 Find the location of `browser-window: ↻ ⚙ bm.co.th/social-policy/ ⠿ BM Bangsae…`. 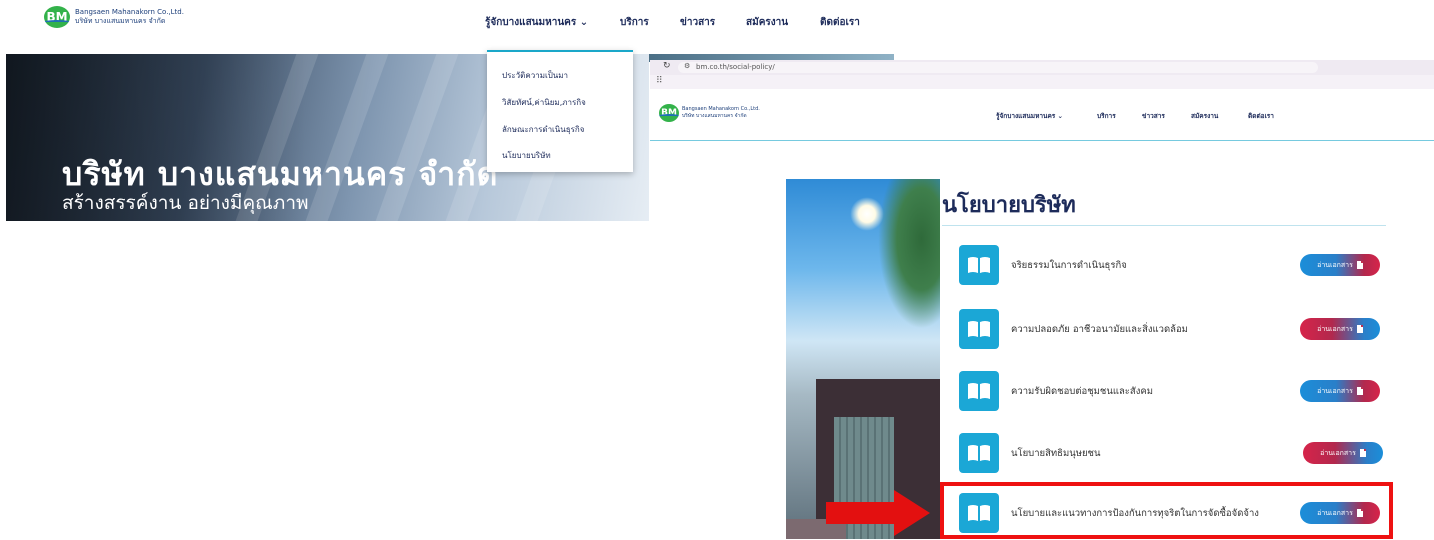

browser-window: ↻ ⚙ bm.co.th/social-policy/ ⠿ BM Bangsae… is located at coordinates (1042, 101).